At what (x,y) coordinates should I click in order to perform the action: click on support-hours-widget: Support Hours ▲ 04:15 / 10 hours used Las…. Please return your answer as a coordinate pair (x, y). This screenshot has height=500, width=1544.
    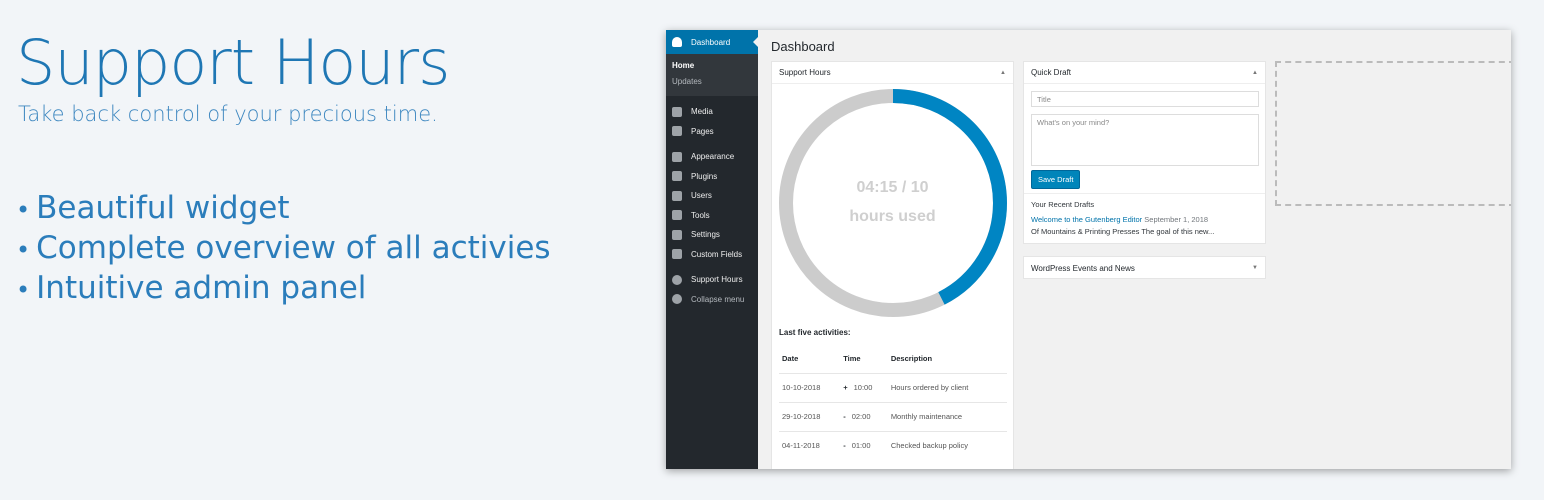
    Looking at the image, I should click on (892, 265).